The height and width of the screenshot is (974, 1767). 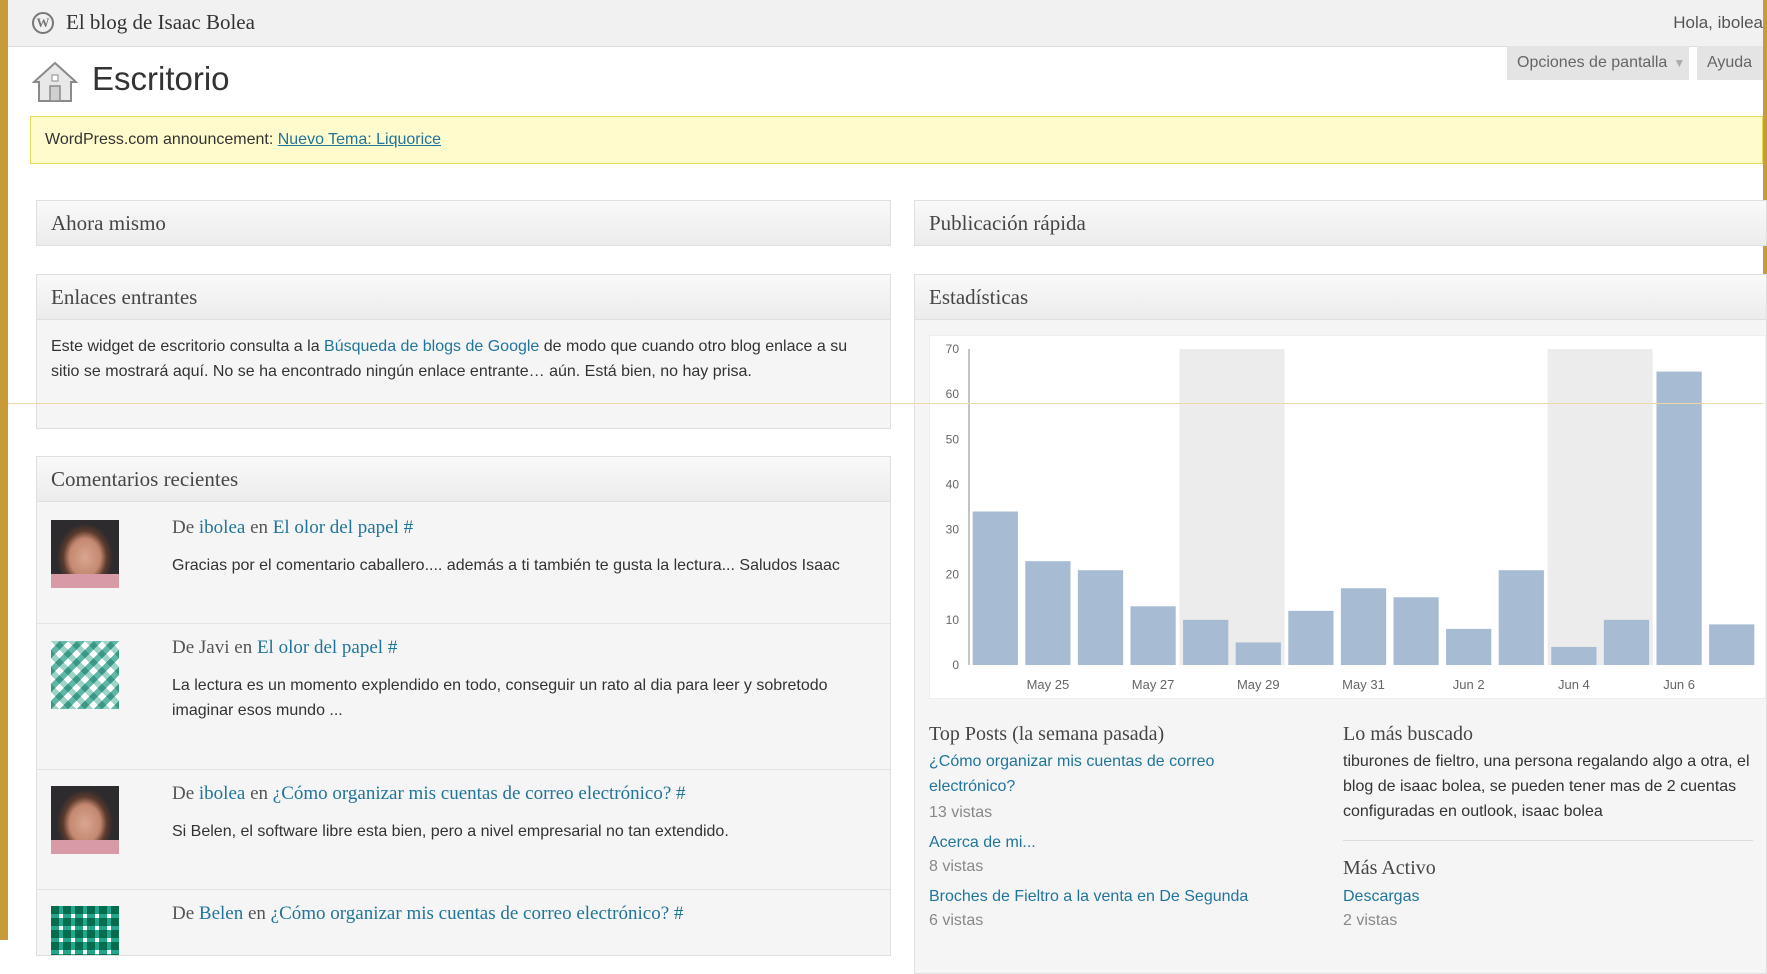 I want to click on y-tick-label: 0, so click(x=955, y=665).